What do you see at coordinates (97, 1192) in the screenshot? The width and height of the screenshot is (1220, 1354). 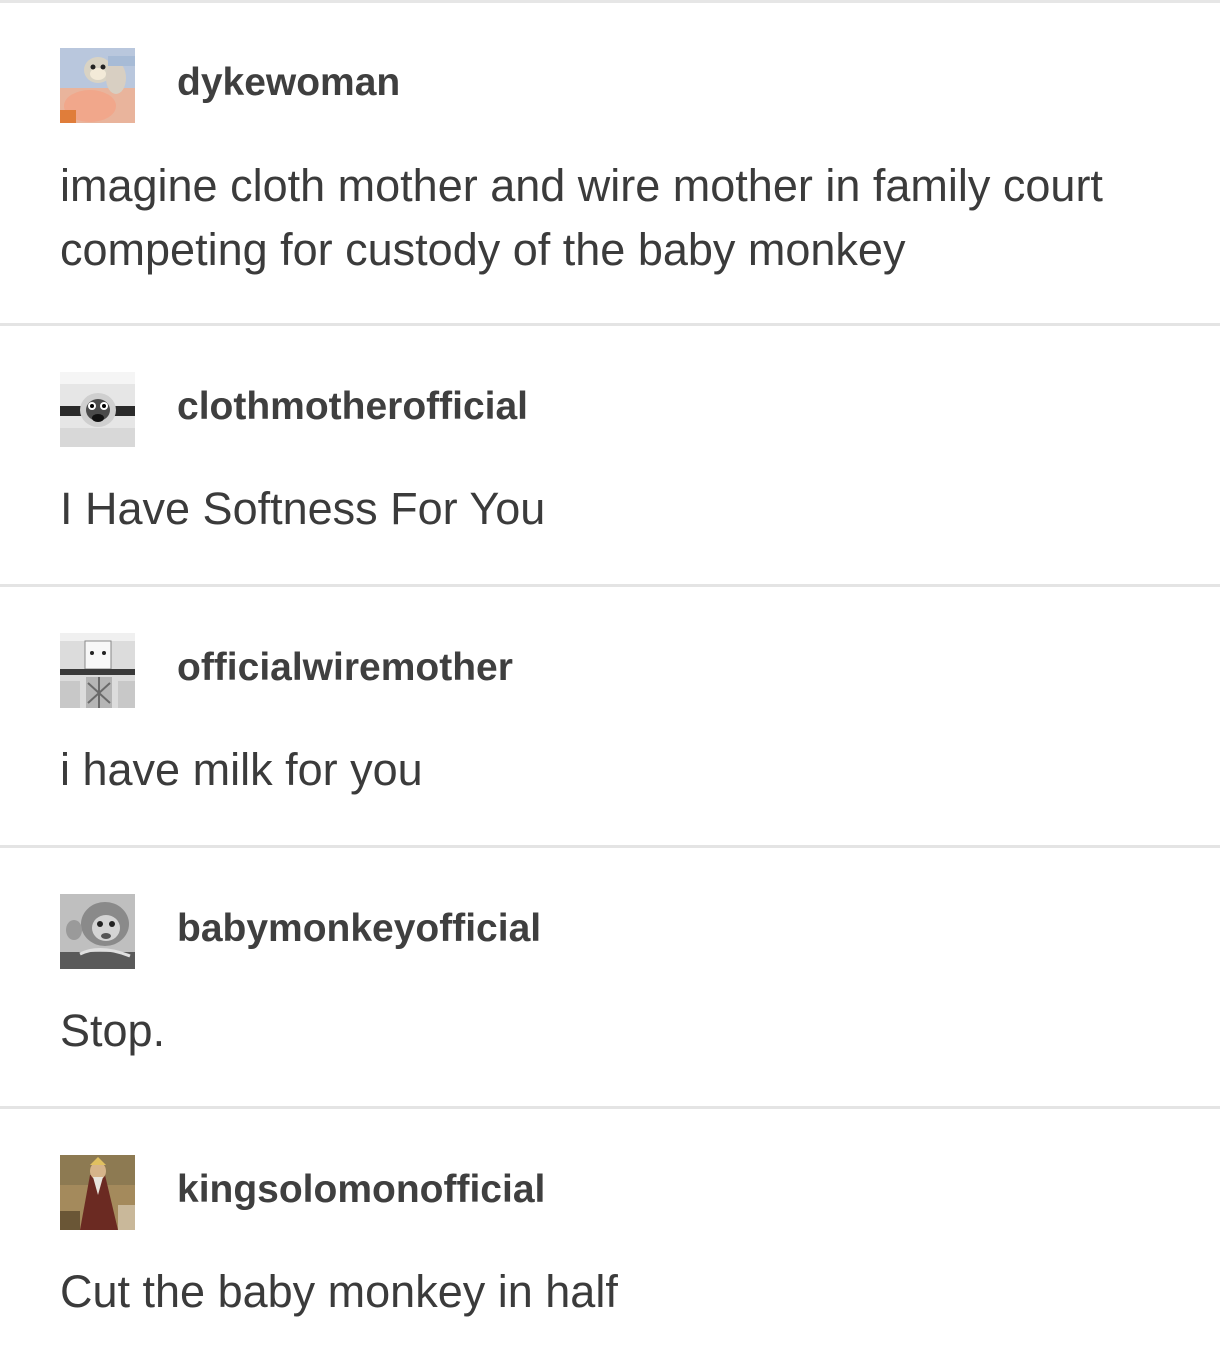 I see `king-solomon-avatar` at bounding box center [97, 1192].